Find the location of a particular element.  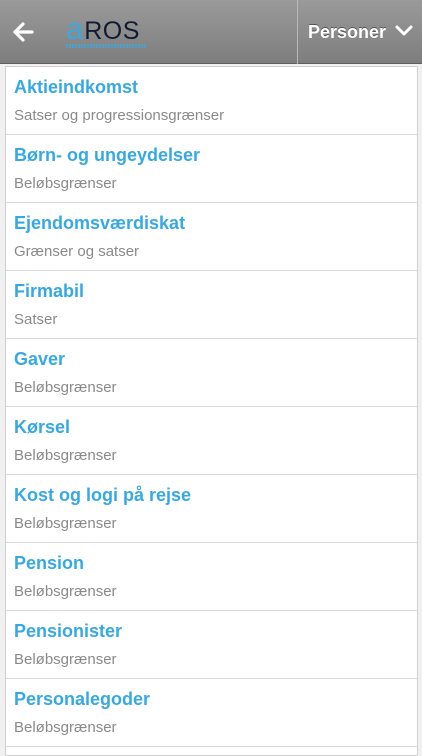

top-bar: a ROS Personer is located at coordinates (211, 32).